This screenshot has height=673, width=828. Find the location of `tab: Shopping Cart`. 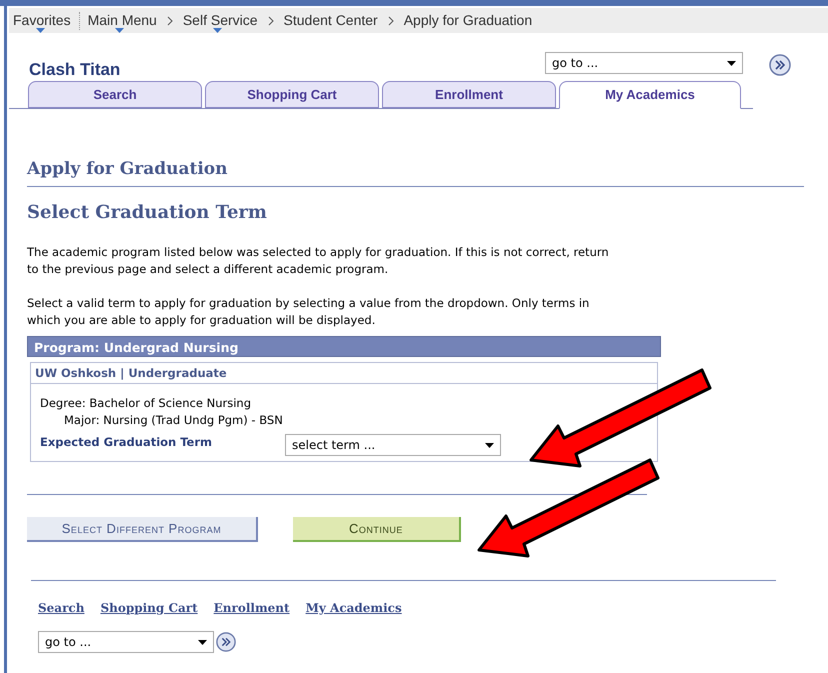

tab: Shopping Cart is located at coordinates (292, 94).